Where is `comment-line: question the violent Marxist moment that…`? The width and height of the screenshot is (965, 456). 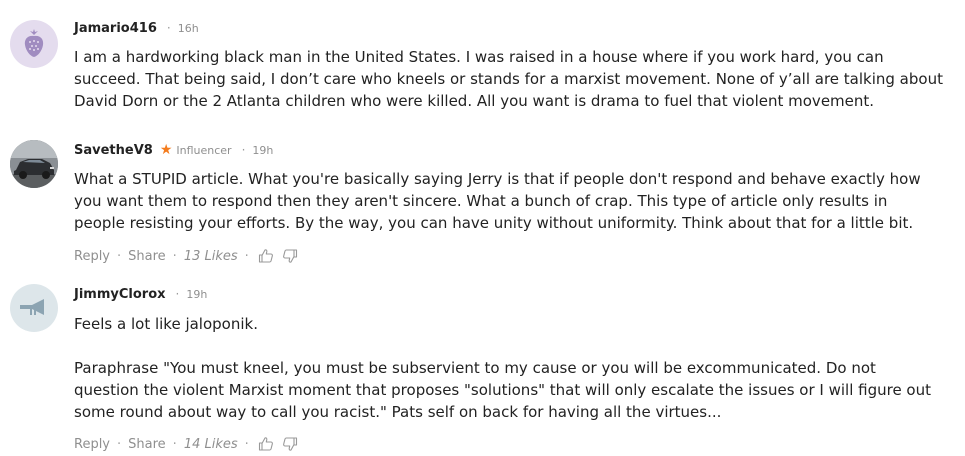
comment-line: question the violent Marxist moment that… is located at coordinates (502, 390).